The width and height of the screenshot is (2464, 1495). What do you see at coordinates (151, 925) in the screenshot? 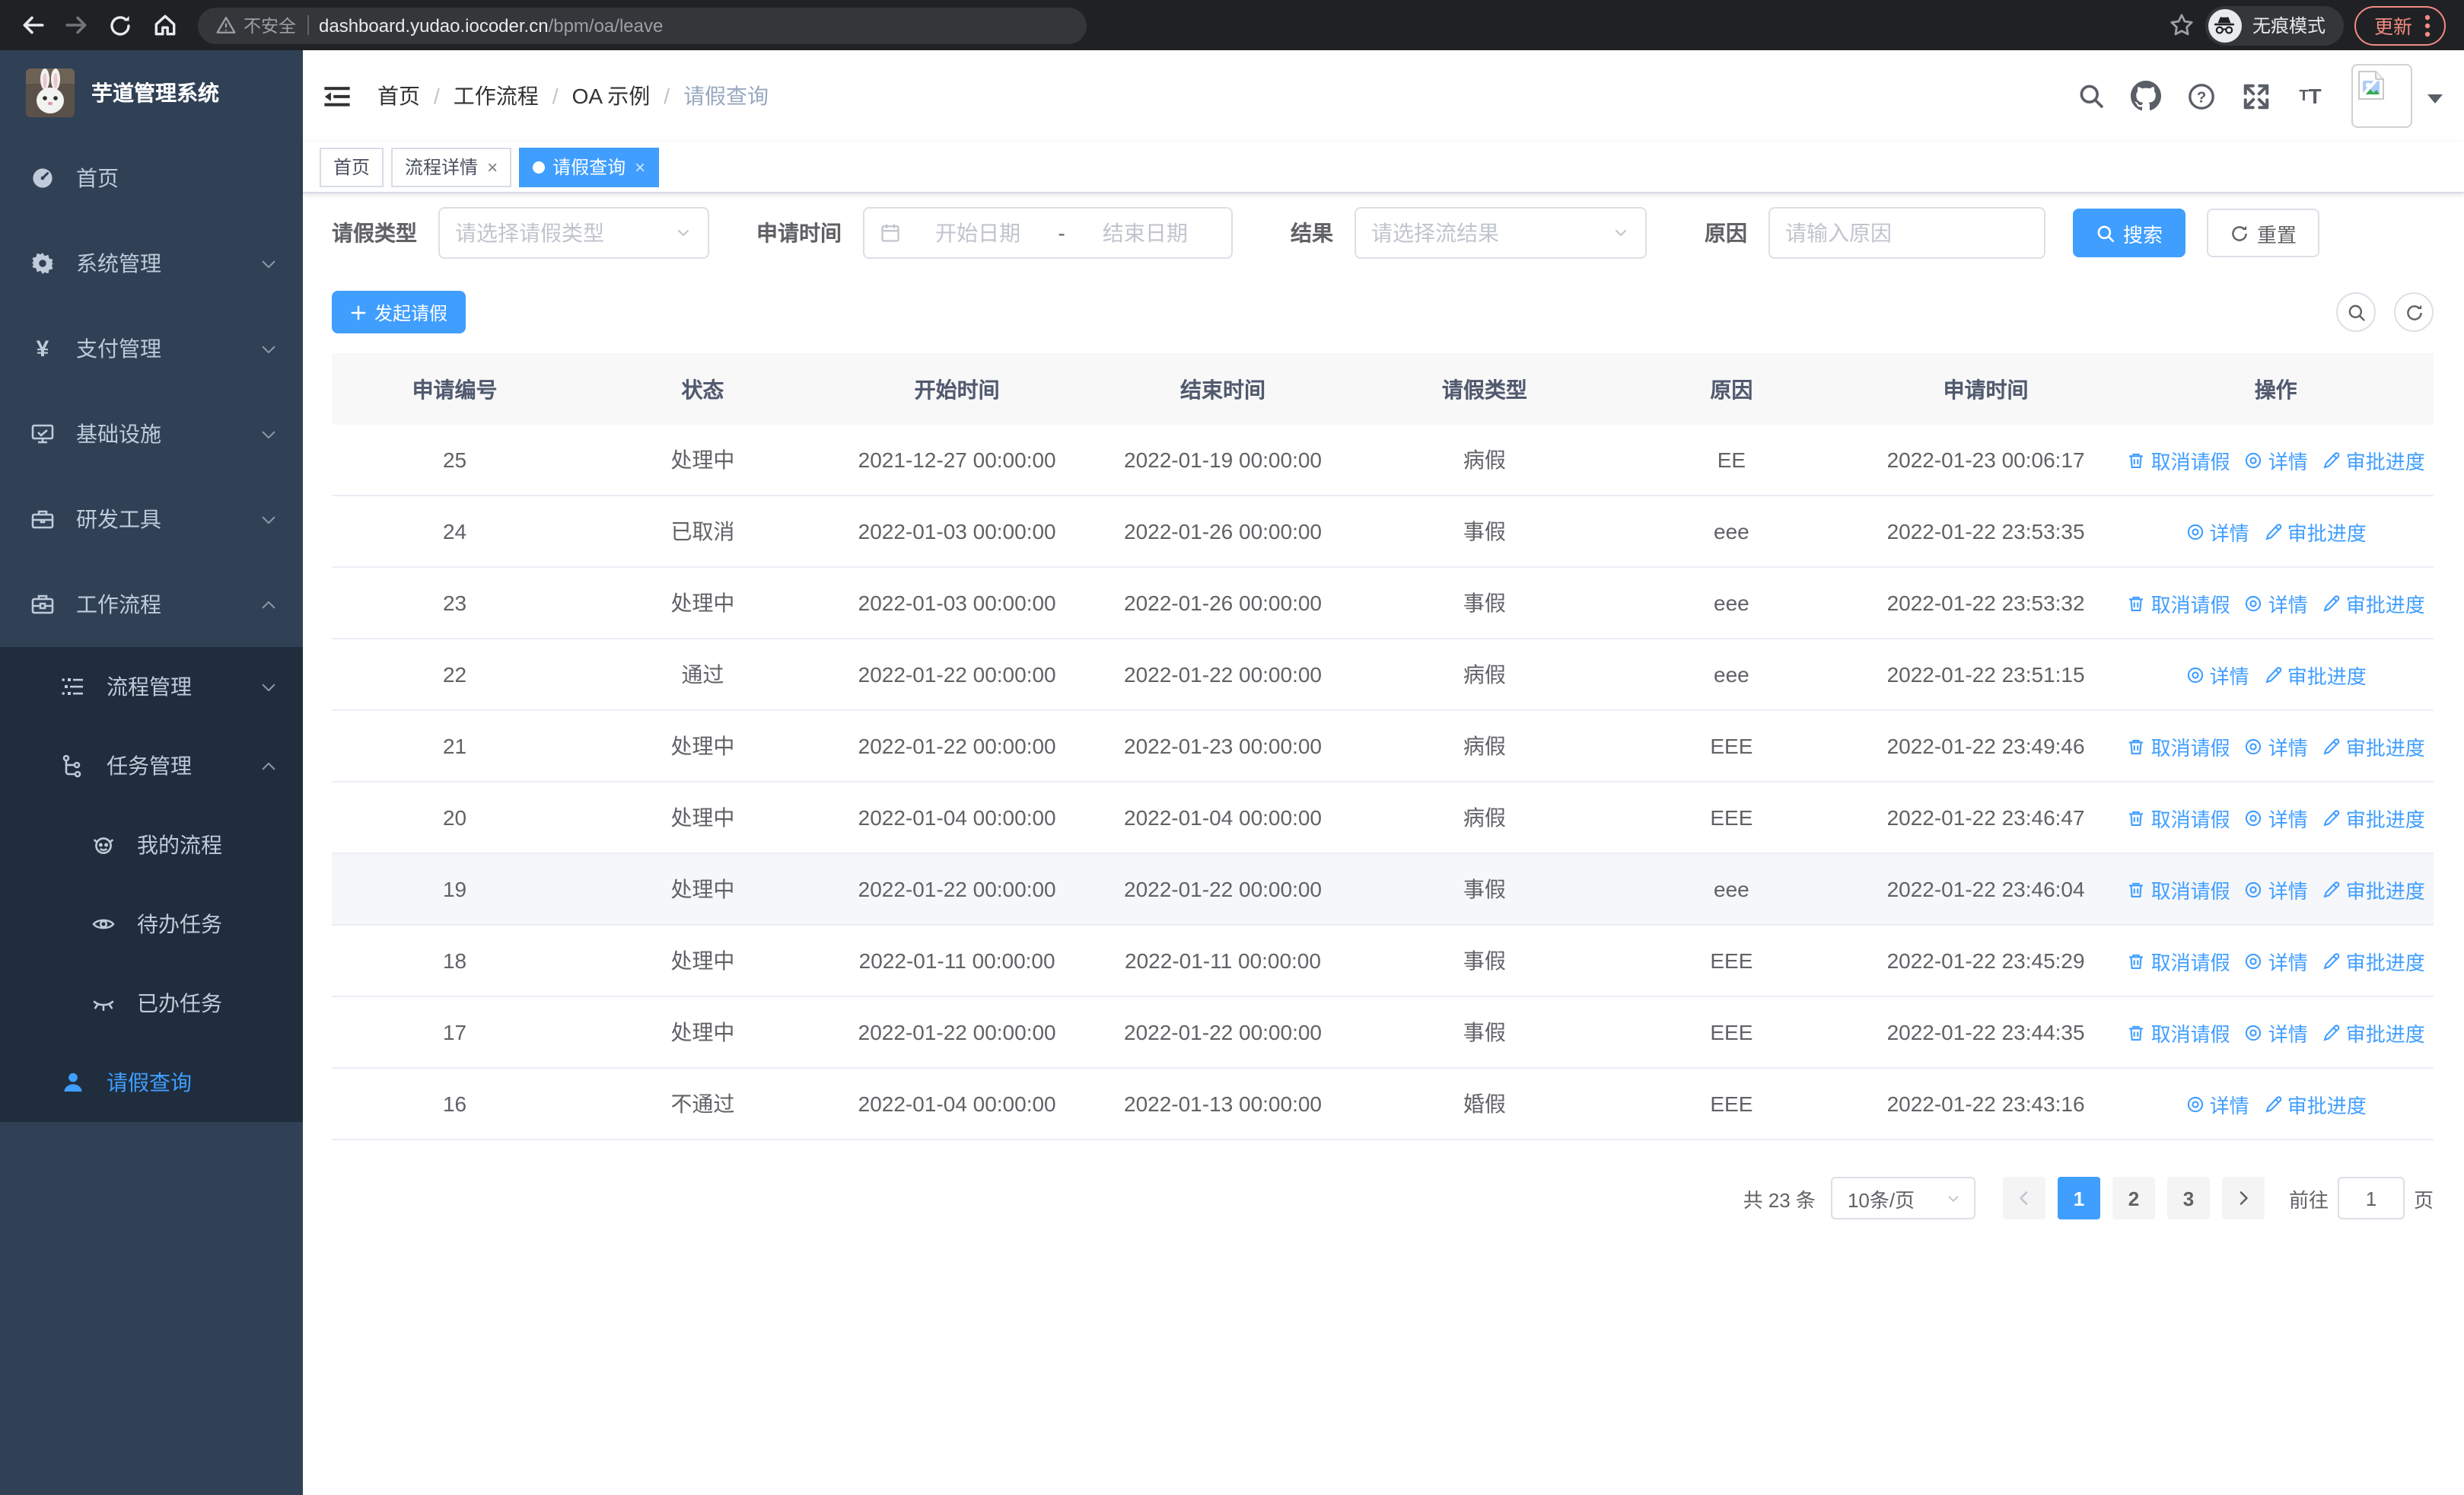
I see `sidebar-subitem-3: 待办任务` at bounding box center [151, 925].